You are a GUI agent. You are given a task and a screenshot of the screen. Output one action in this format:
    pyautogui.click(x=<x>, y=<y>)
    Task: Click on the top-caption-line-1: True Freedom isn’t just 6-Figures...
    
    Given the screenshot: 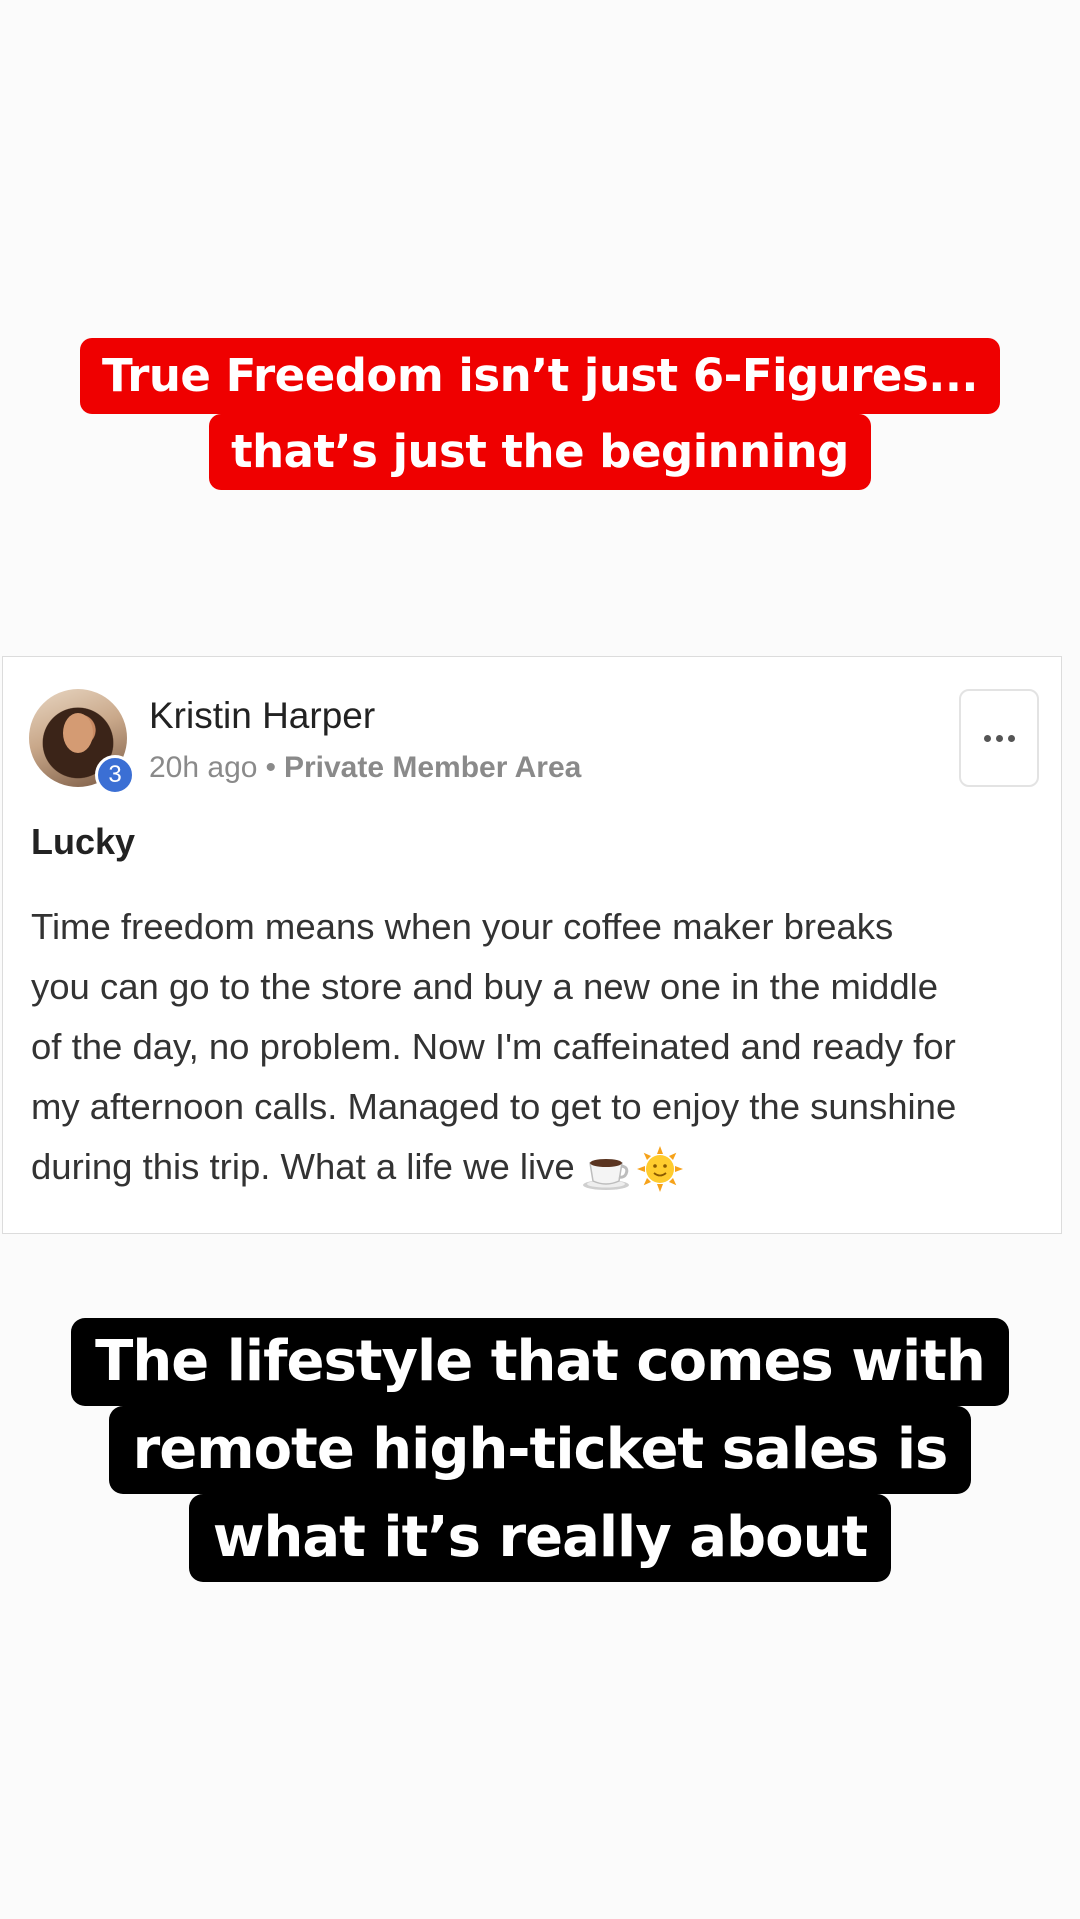 What is the action you would take?
    pyautogui.click(x=540, y=376)
    